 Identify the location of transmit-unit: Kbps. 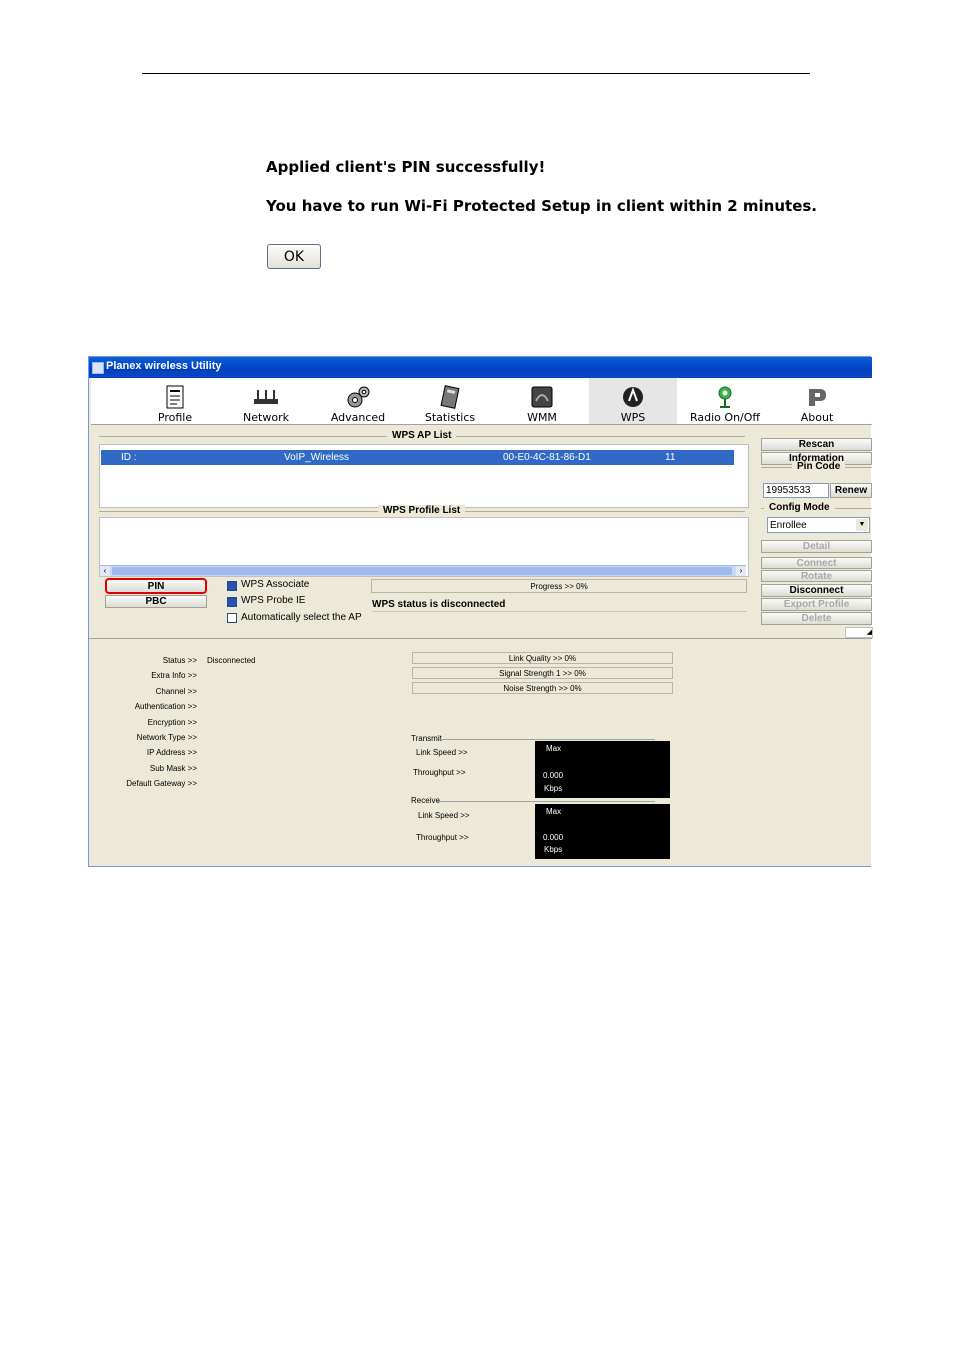
(553, 788).